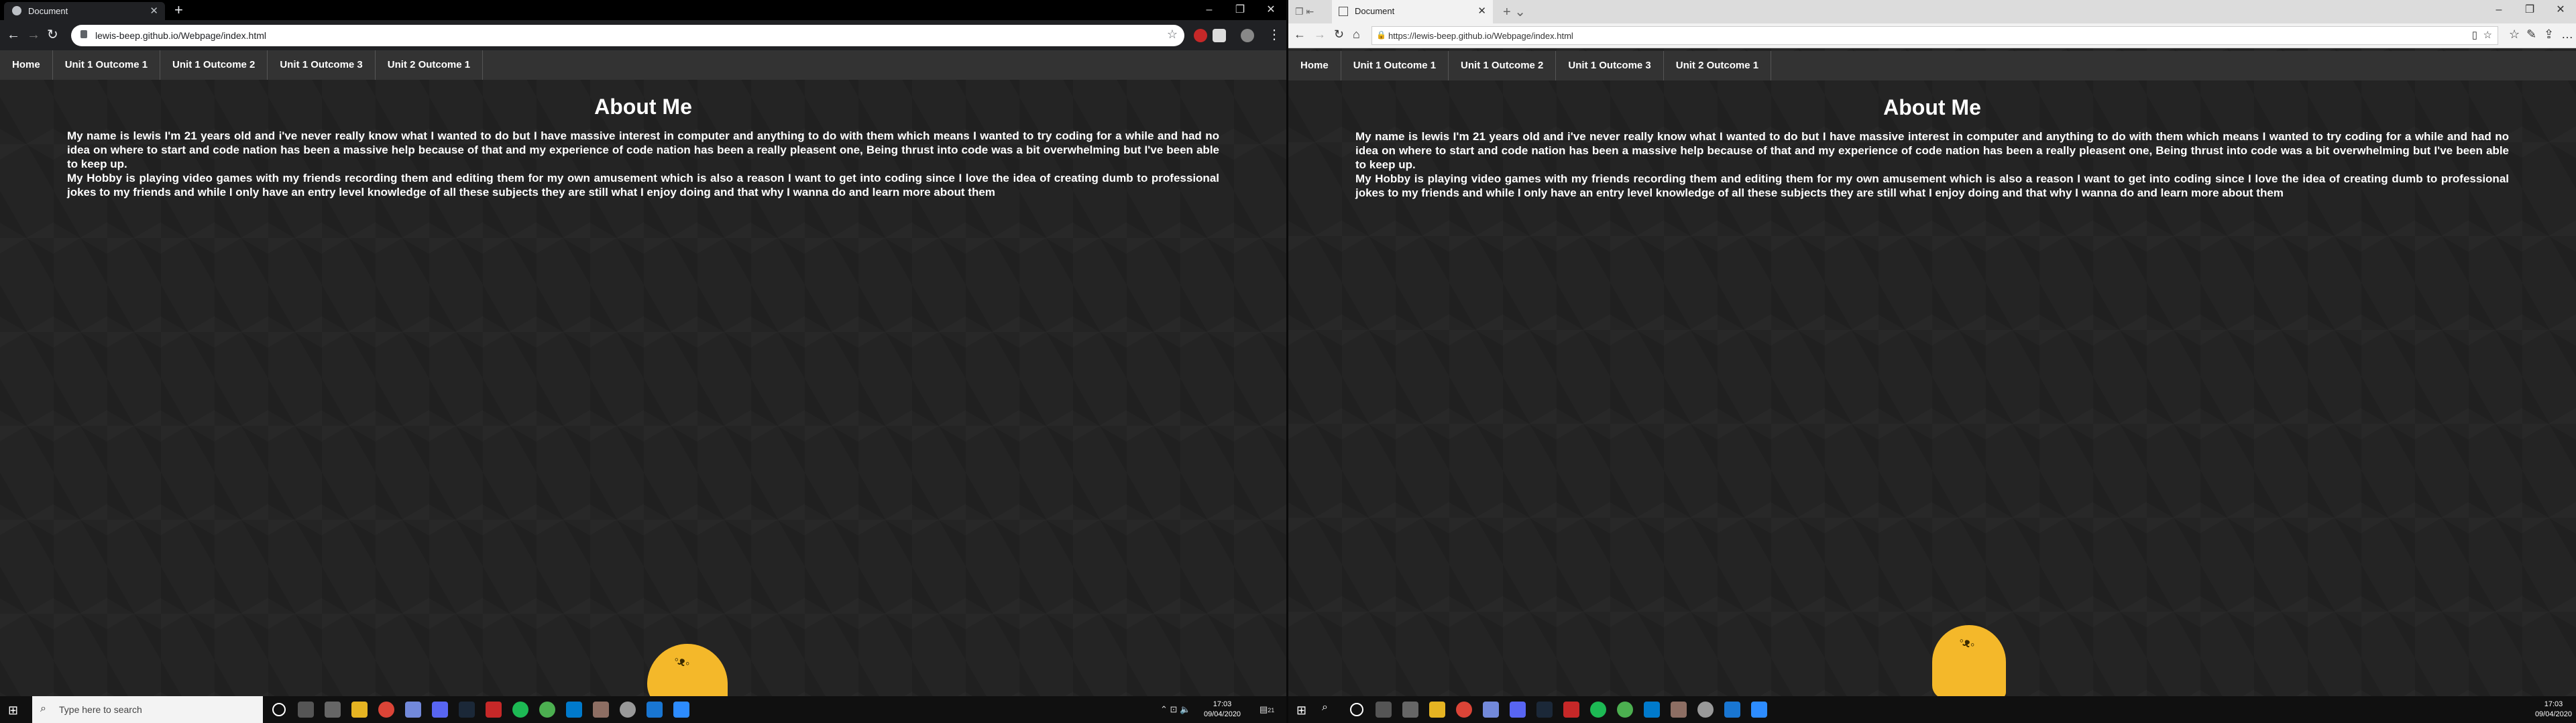 Image resolution: width=2576 pixels, height=723 pixels. I want to click on mascot-blob: ◦ᴥ◦, so click(1969, 662).